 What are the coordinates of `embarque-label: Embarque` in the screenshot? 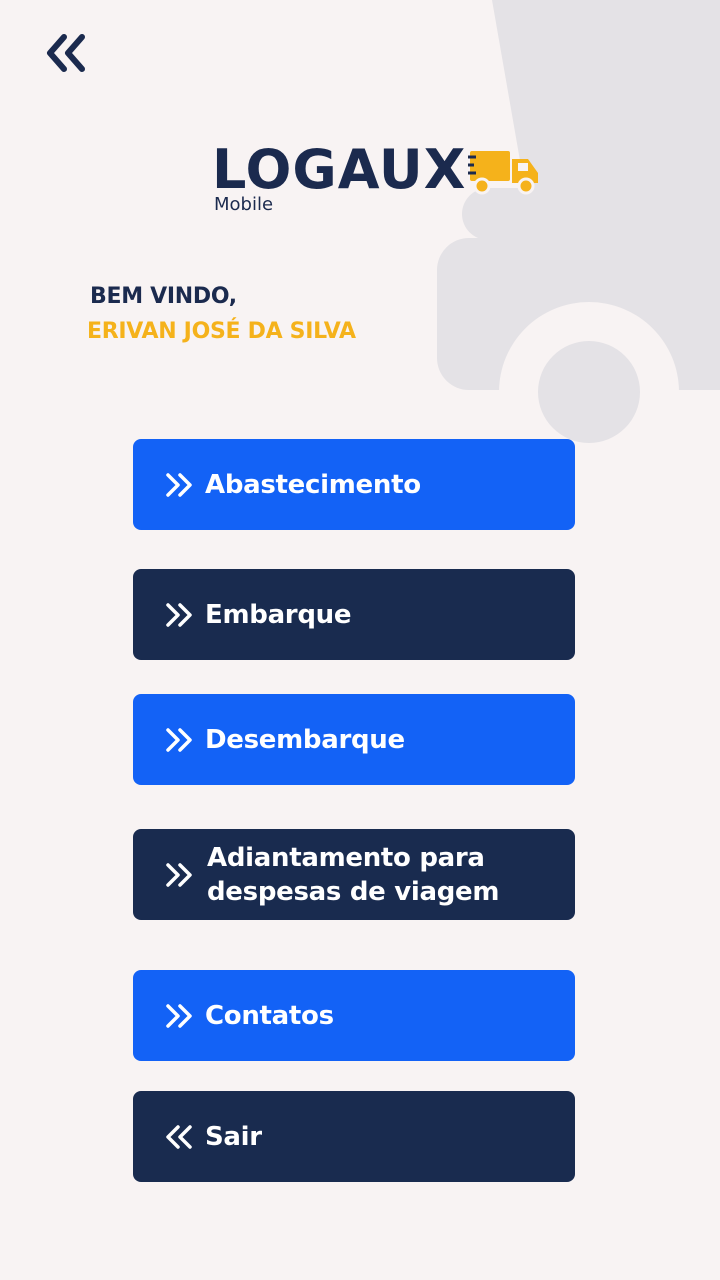 It's located at (278, 614).